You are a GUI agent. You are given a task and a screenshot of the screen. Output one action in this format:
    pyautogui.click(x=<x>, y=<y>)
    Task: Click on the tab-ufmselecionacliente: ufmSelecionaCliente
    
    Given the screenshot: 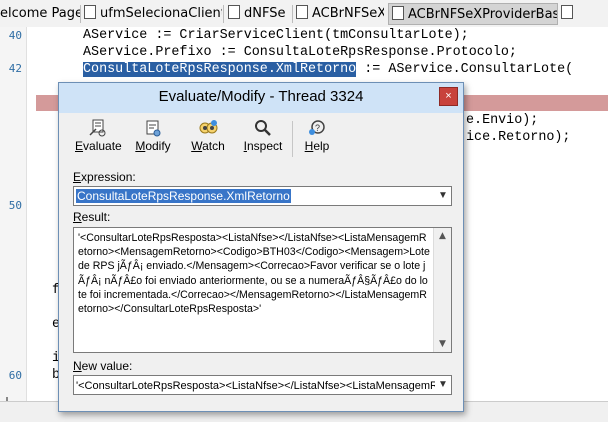 What is the action you would take?
    pyautogui.click(x=153, y=14)
    